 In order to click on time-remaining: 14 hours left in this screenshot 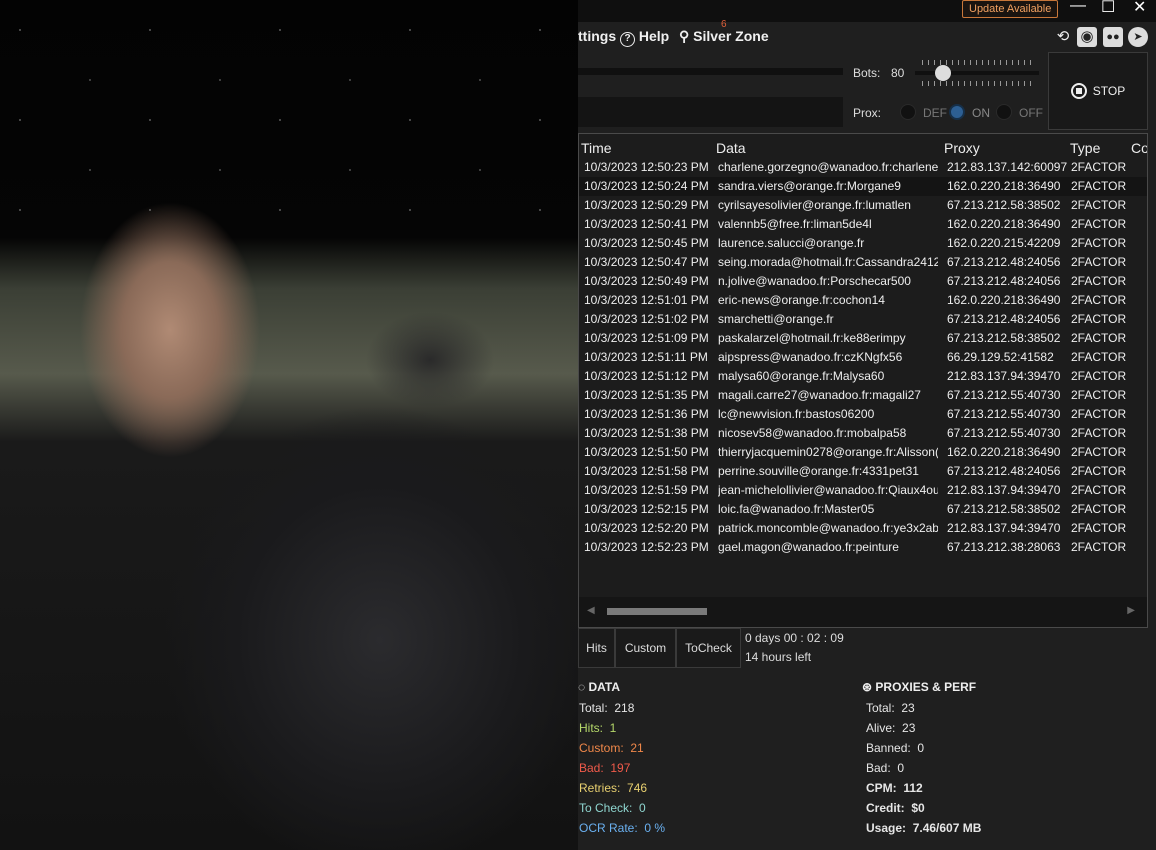, I will do `click(778, 657)`.